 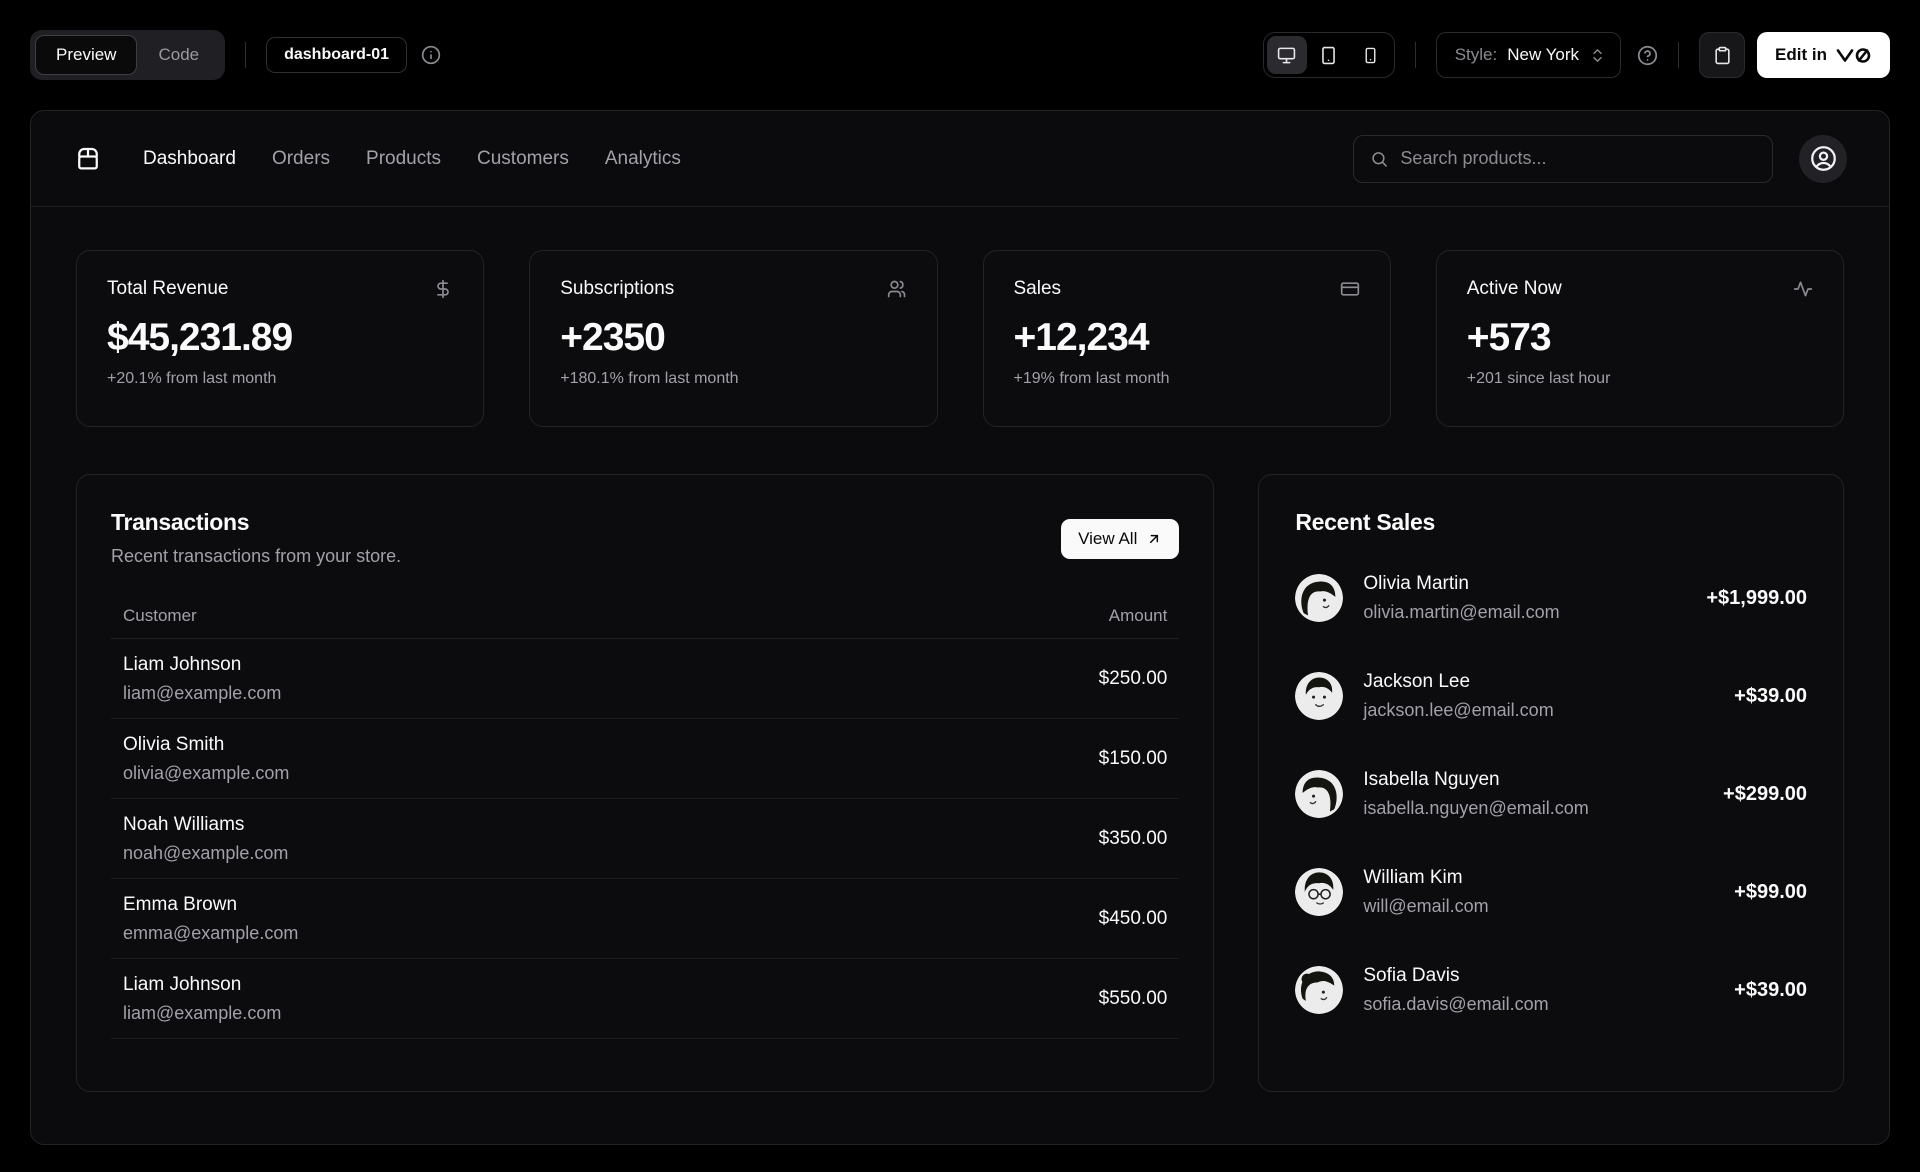 I want to click on copy-code-button, so click(x=1722, y=55).